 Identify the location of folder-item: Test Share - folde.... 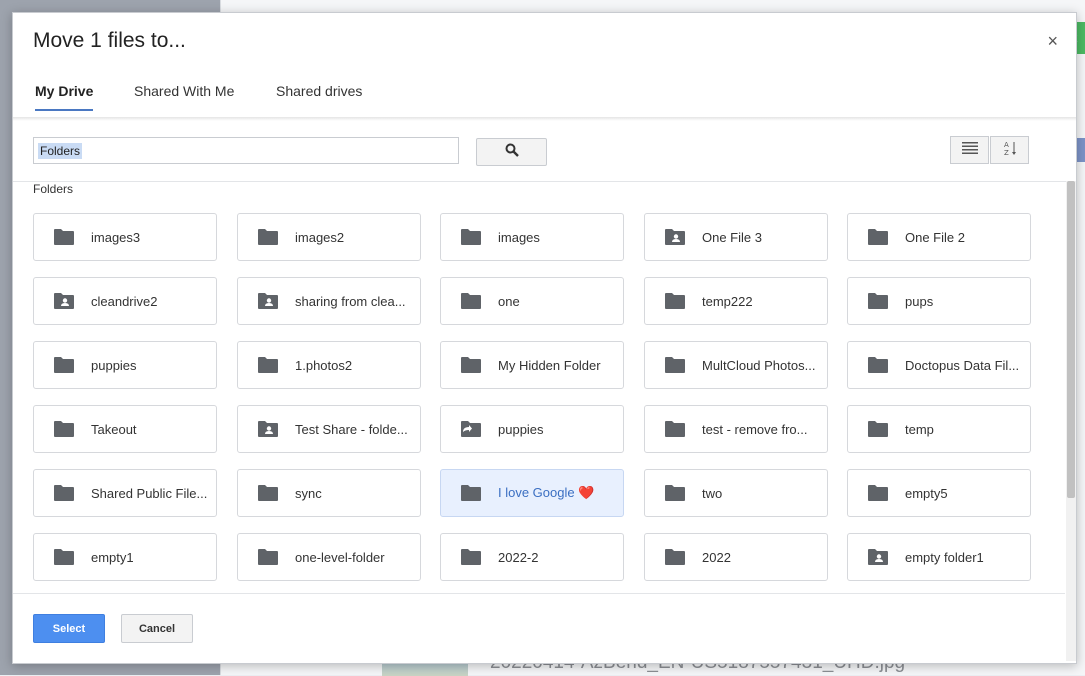
(329, 429).